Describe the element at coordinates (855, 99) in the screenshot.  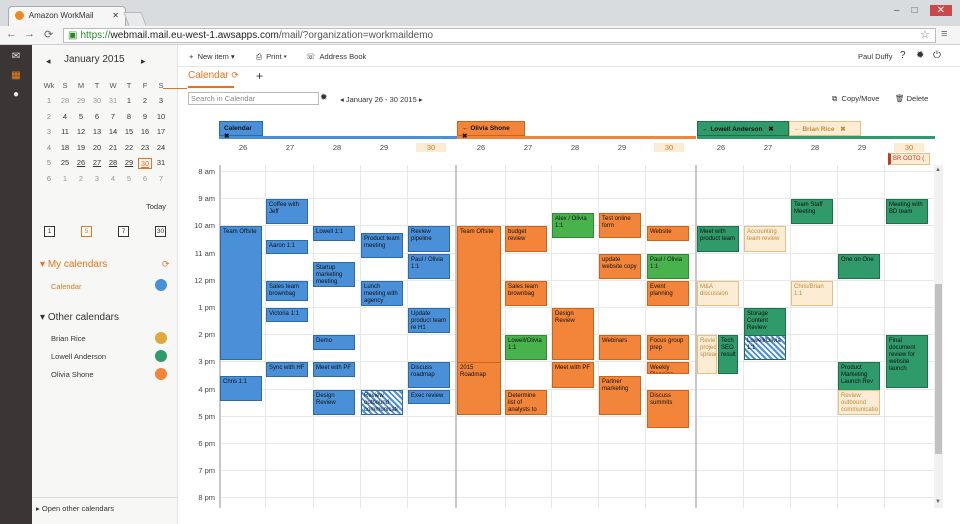
I see `copy-move-button: ⧉ Copy/Move` at that location.